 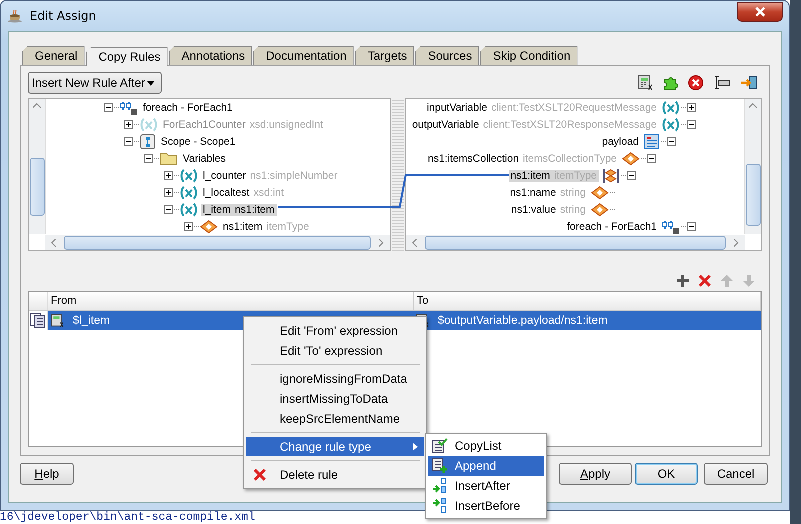 What do you see at coordinates (231, 301) in the screenshot?
I see `column-header: From` at bounding box center [231, 301].